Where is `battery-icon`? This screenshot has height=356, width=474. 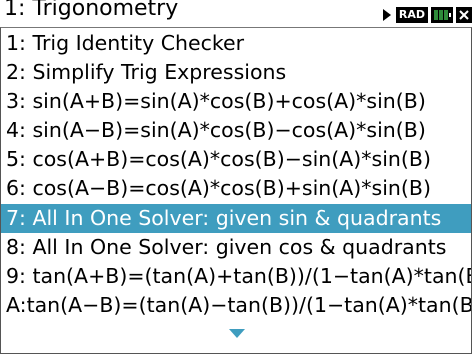
battery-icon is located at coordinates (442, 15).